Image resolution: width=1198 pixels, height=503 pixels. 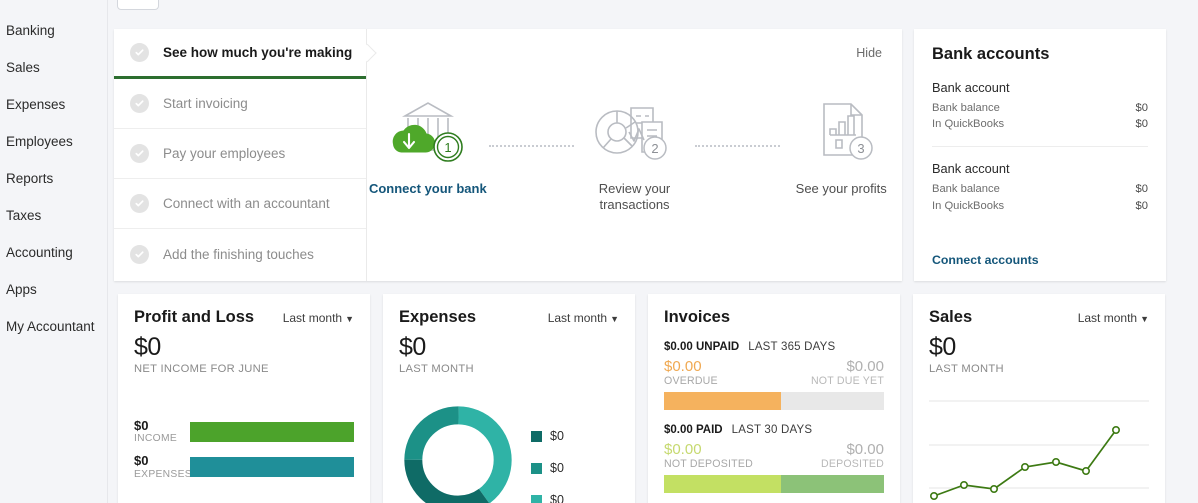 I want to click on checklist-item-see-how-much-youre-making: See how much you're making, so click(x=245, y=54).